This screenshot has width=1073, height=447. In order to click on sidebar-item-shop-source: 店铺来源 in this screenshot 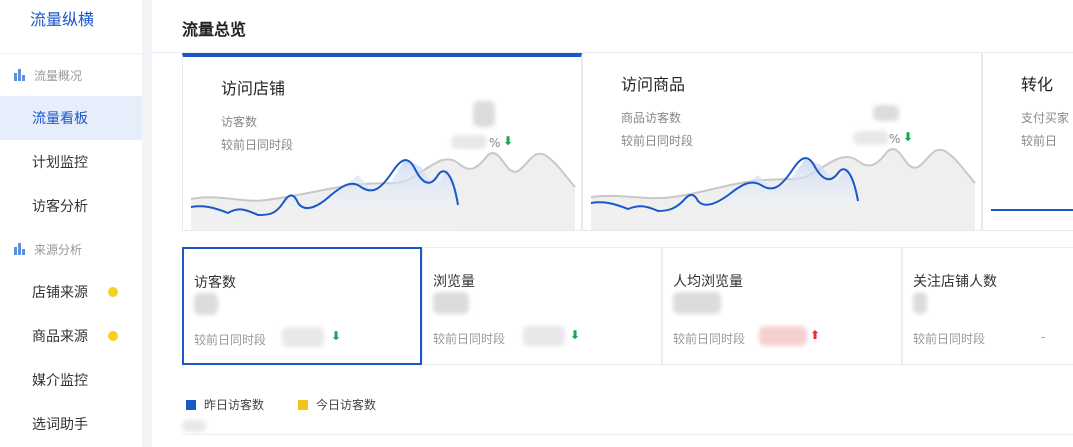, I will do `click(71, 292)`.